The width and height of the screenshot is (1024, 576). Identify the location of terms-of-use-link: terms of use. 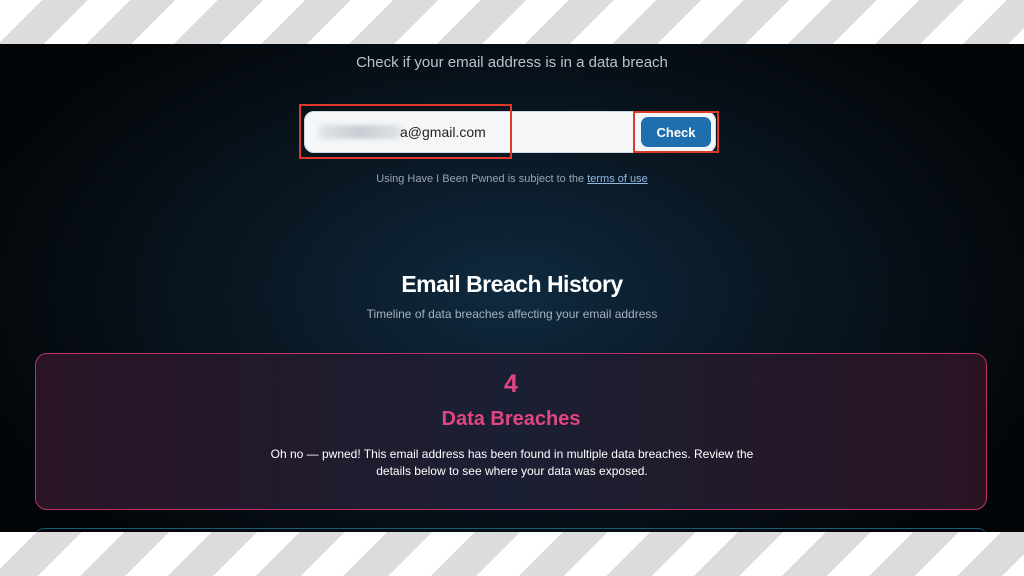
(617, 179).